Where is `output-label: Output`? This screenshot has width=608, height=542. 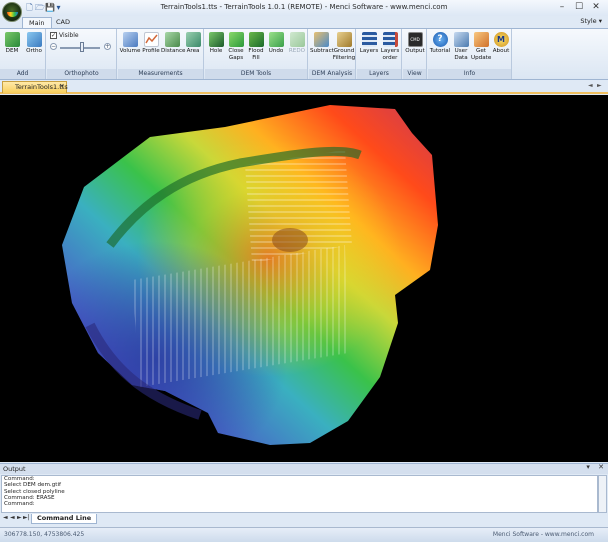 output-label: Output is located at coordinates (415, 51).